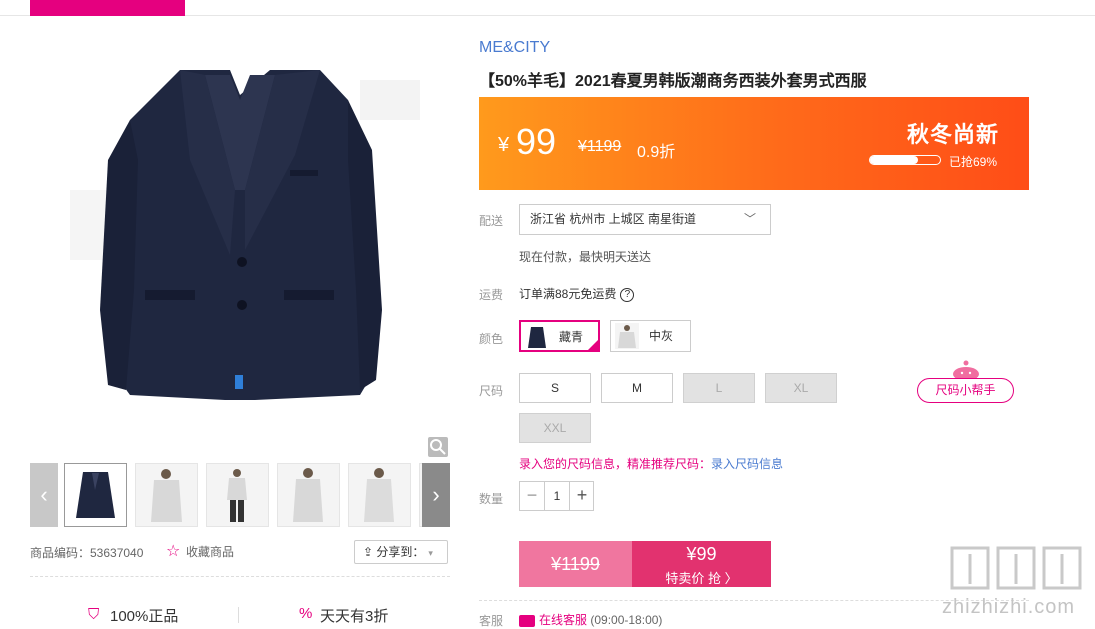 This screenshot has height=629, width=1095. Describe the element at coordinates (547, 8) in the screenshot. I see `top-navigation` at that location.